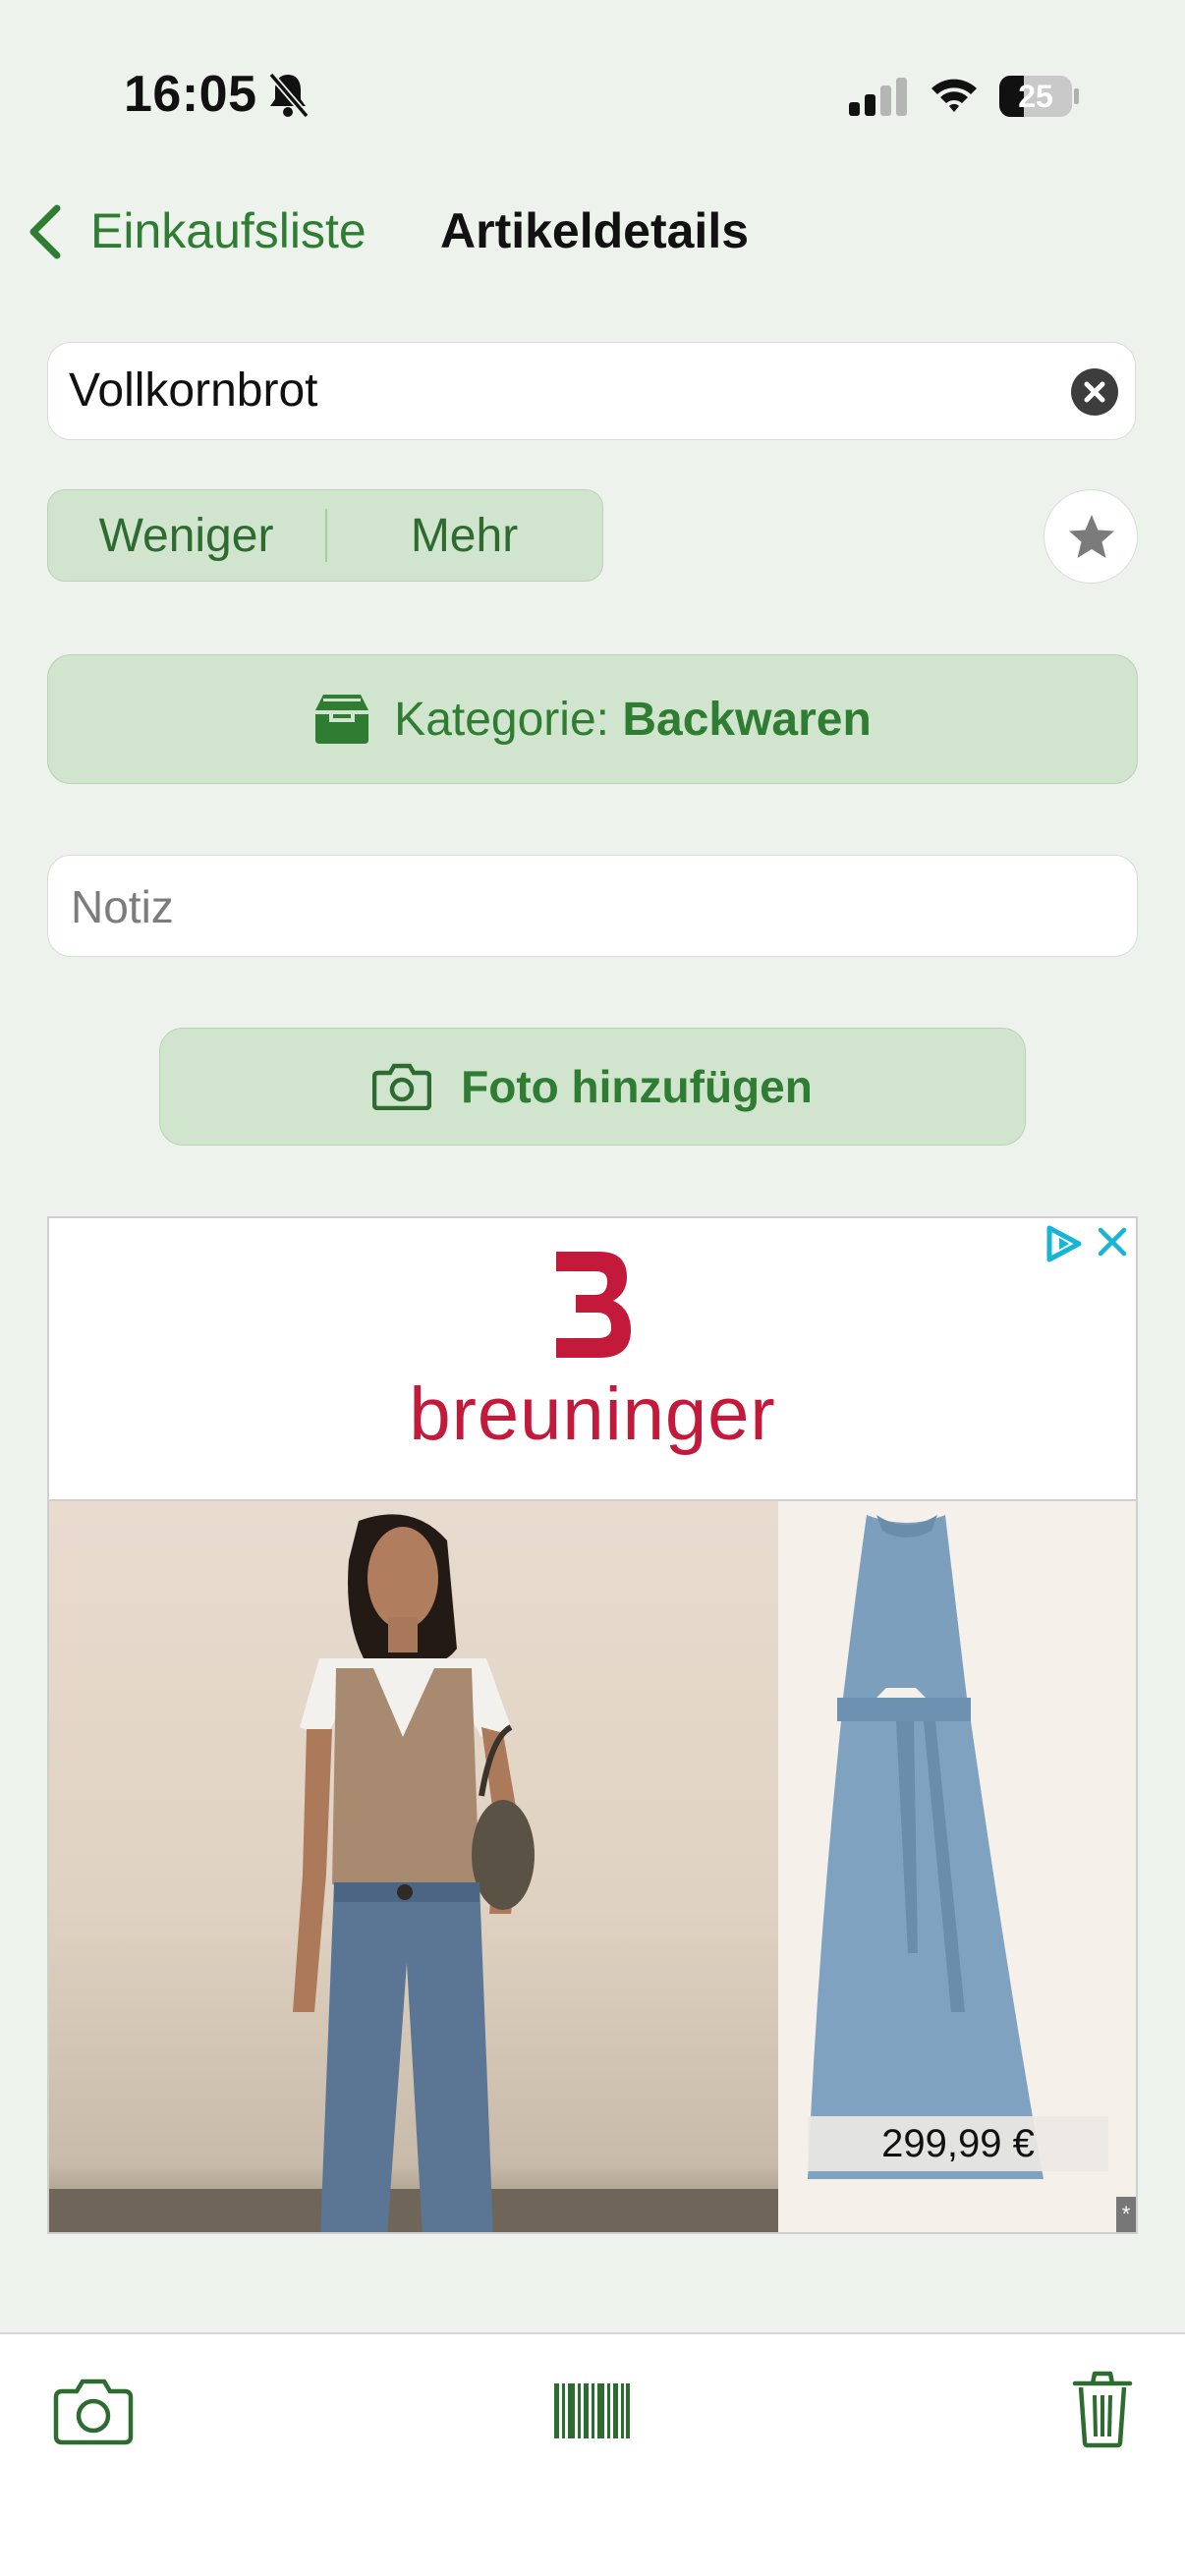 The width and height of the screenshot is (1185, 2576). Describe the element at coordinates (502, 719) in the screenshot. I see `category-prefix: Kategorie:` at that location.